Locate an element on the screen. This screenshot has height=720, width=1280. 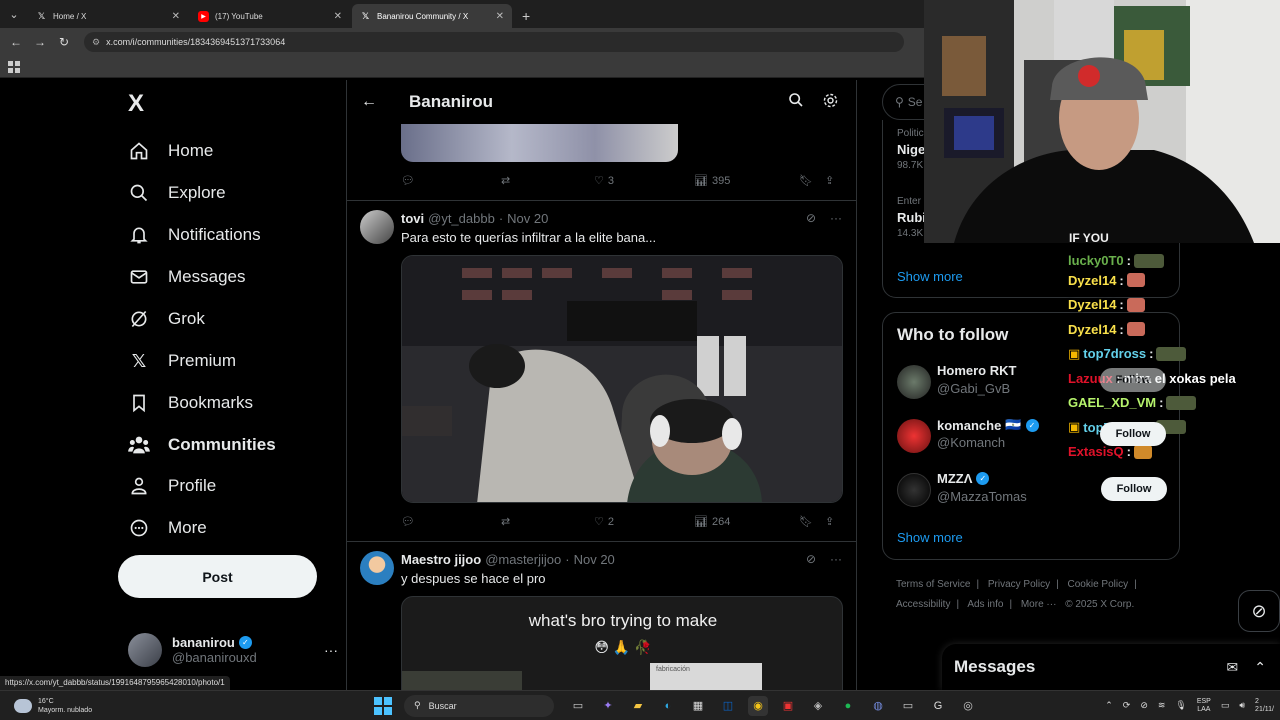
author-name: Maestro jijoo is located at coordinates (441, 559).